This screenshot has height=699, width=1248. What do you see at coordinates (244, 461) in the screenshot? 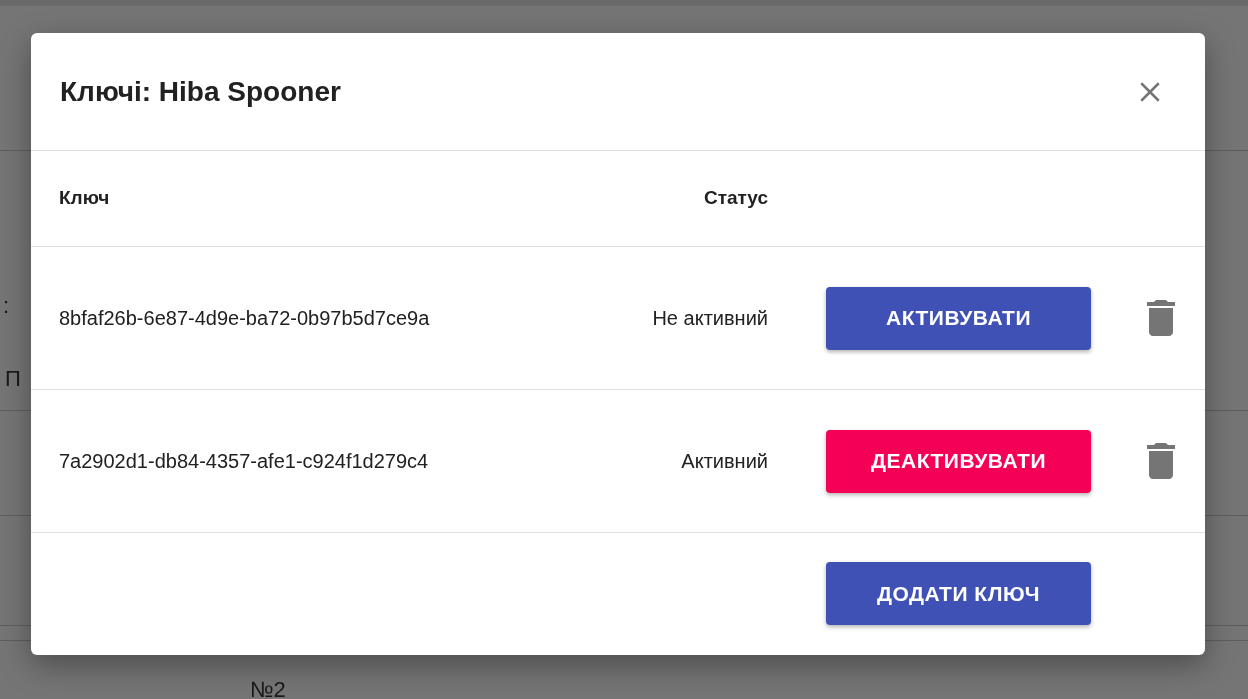
I see `key-cell-text: 7a2902d1-db84-4357-afe1-c924f1d279c4` at bounding box center [244, 461].